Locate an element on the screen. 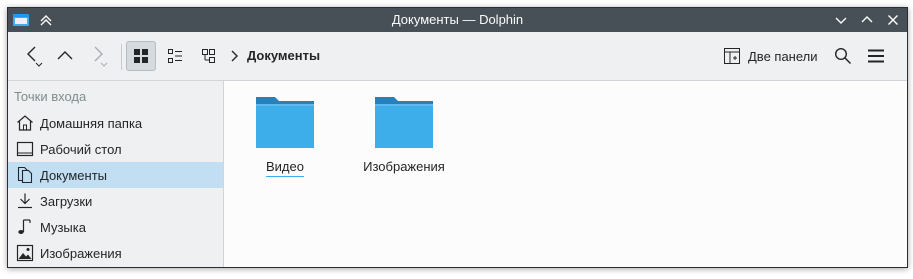  compact-view-button is located at coordinates (175, 56).